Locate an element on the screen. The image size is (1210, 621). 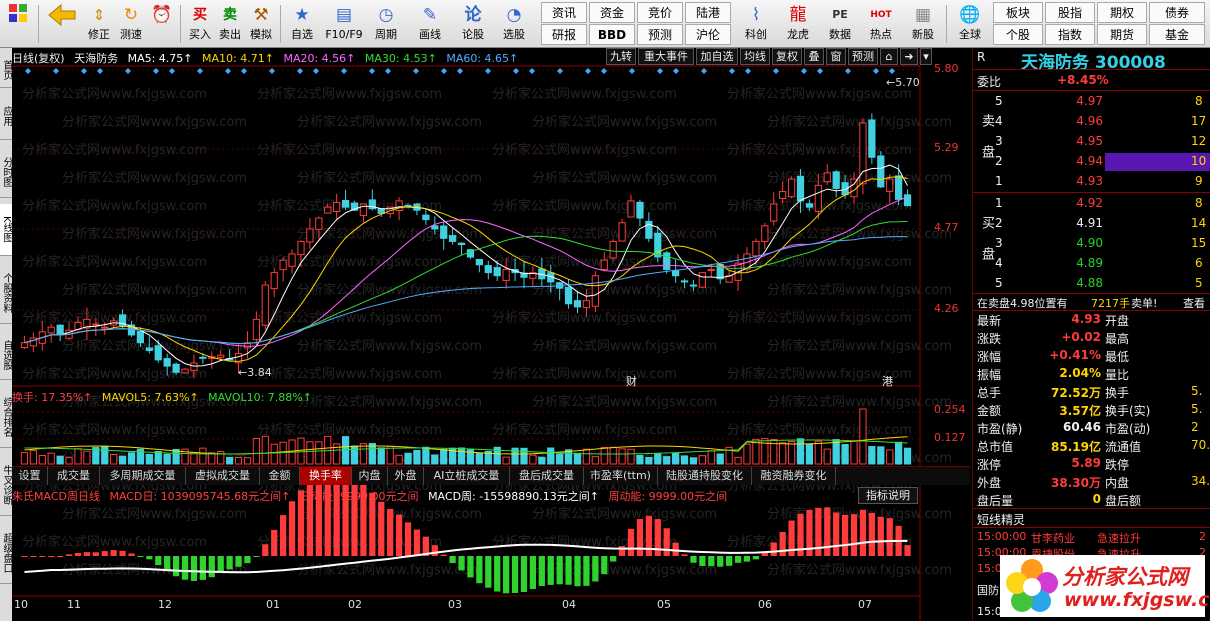
hotspot-button: HOT 热点 is located at coordinates (881, 24).